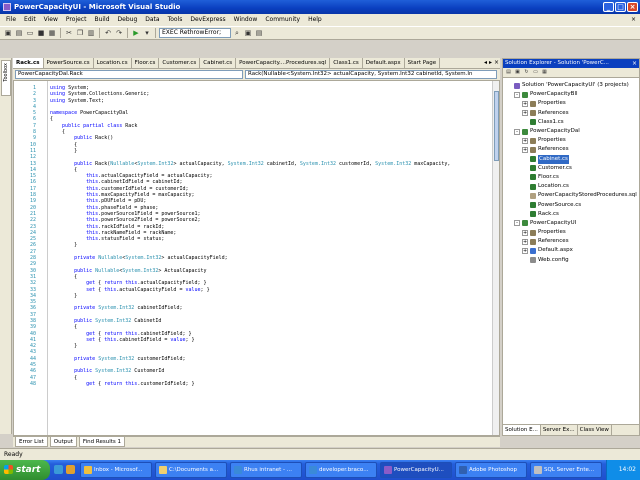  Describe the element at coordinates (129, 74) in the screenshot. I see `type-dropdown: PowerCapacityDal.Rack` at that location.